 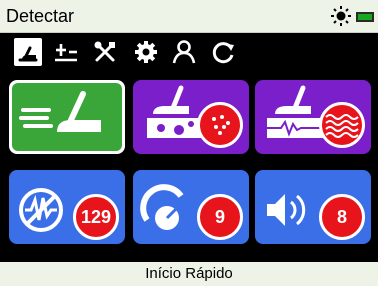 I want to click on tab-refresh, so click(x=223, y=52).